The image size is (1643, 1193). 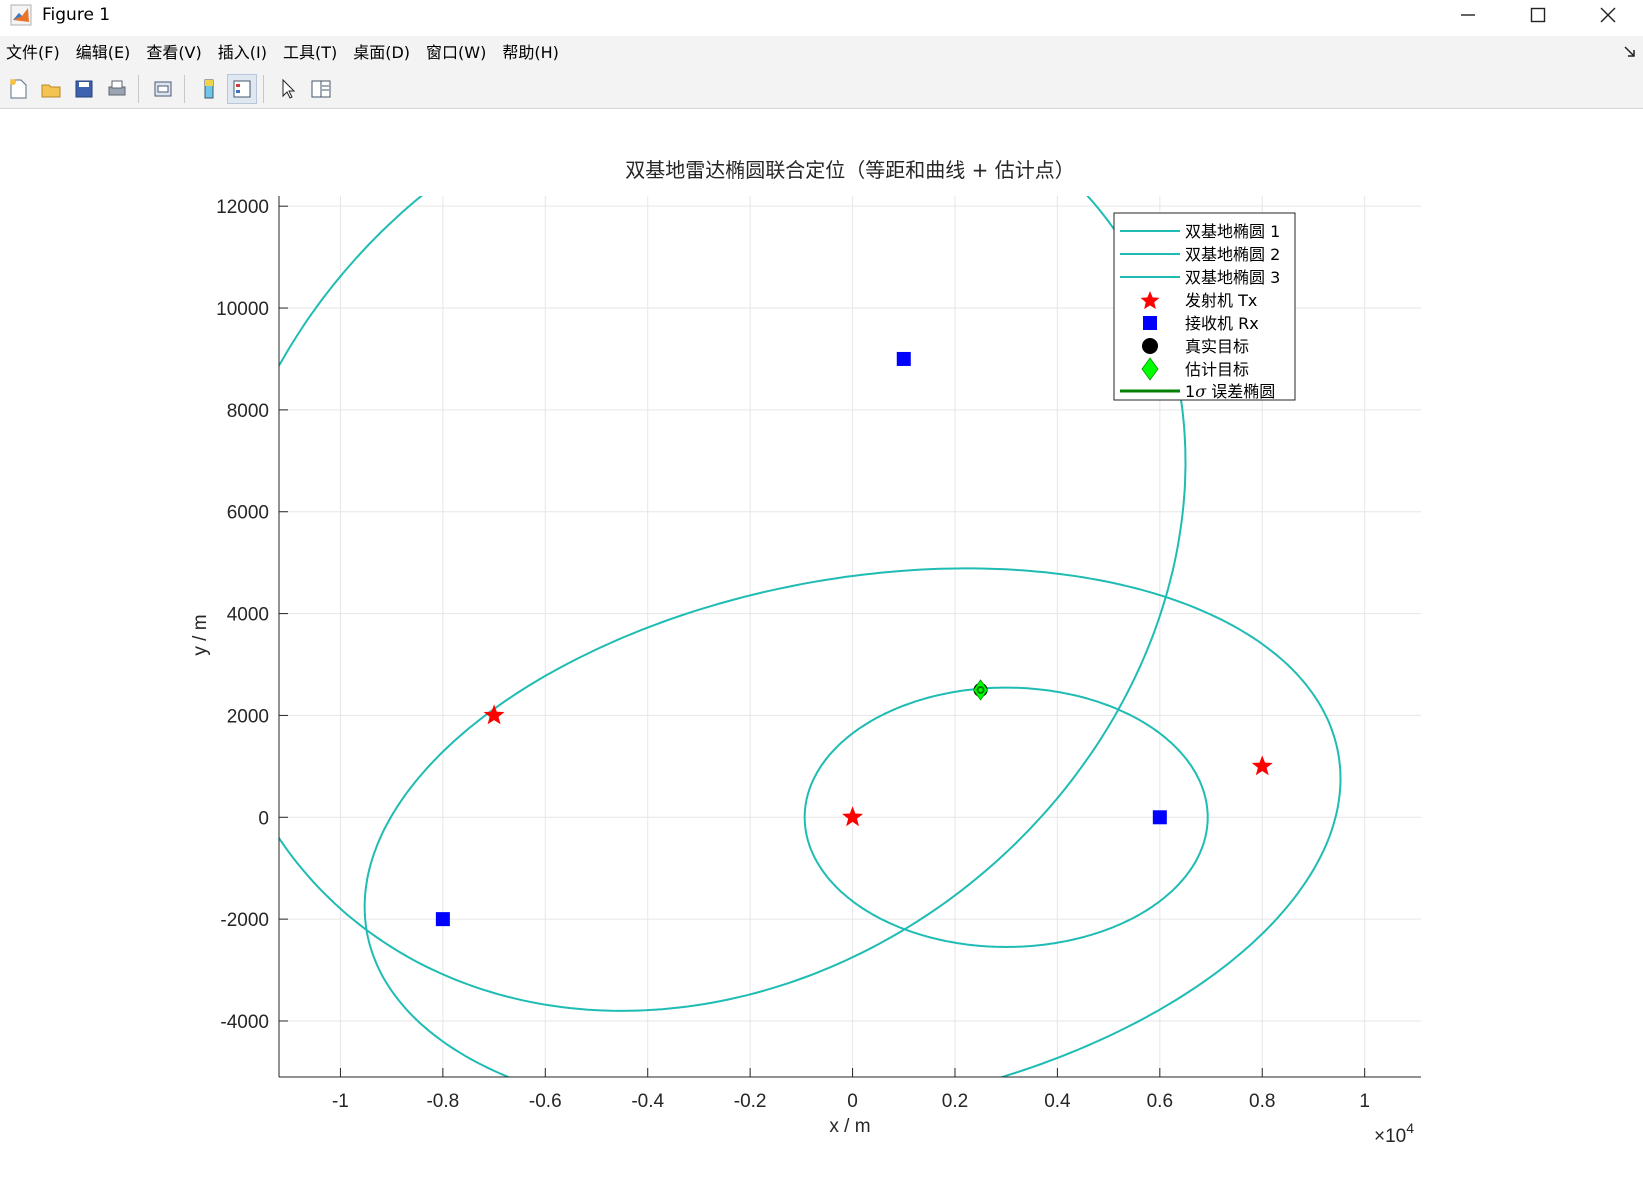 I want to click on legend-icon, so click(x=242, y=89).